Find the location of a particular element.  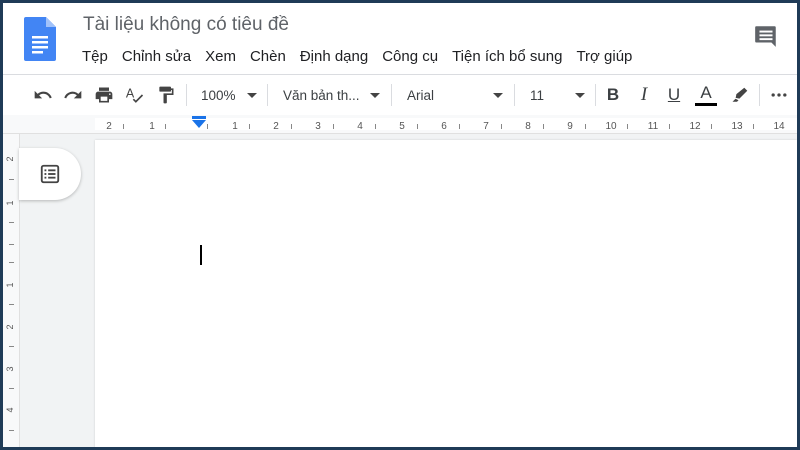

more-icon is located at coordinates (779, 95).